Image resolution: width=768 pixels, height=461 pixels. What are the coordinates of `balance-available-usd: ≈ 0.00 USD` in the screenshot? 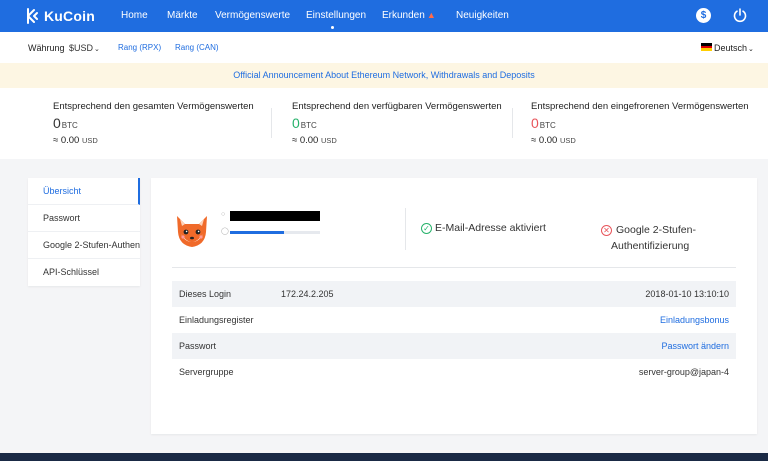 It's located at (314, 140).